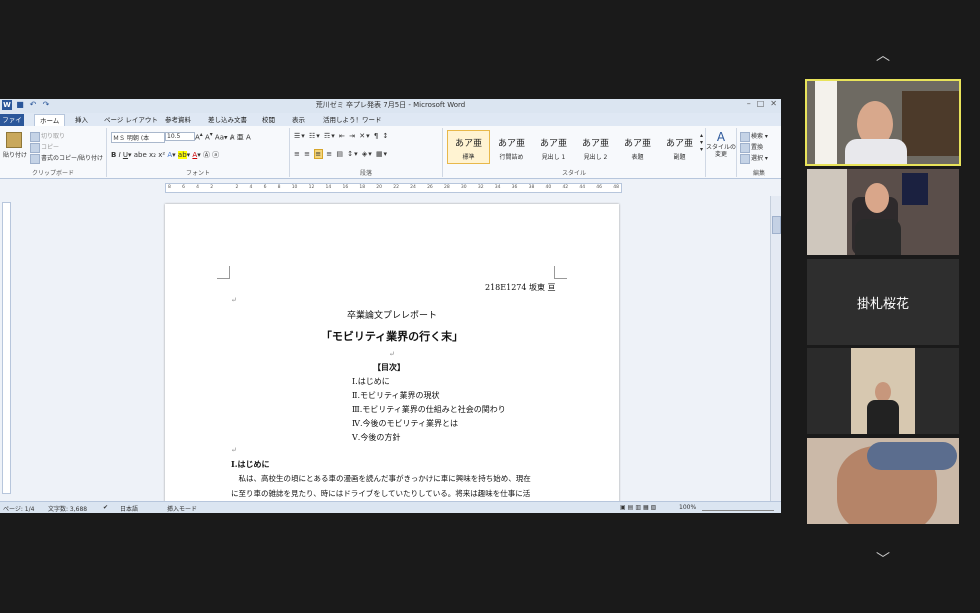 This screenshot has width=980, height=613. Describe the element at coordinates (930, 123) in the screenshot. I see `bookshelf-image` at that location.